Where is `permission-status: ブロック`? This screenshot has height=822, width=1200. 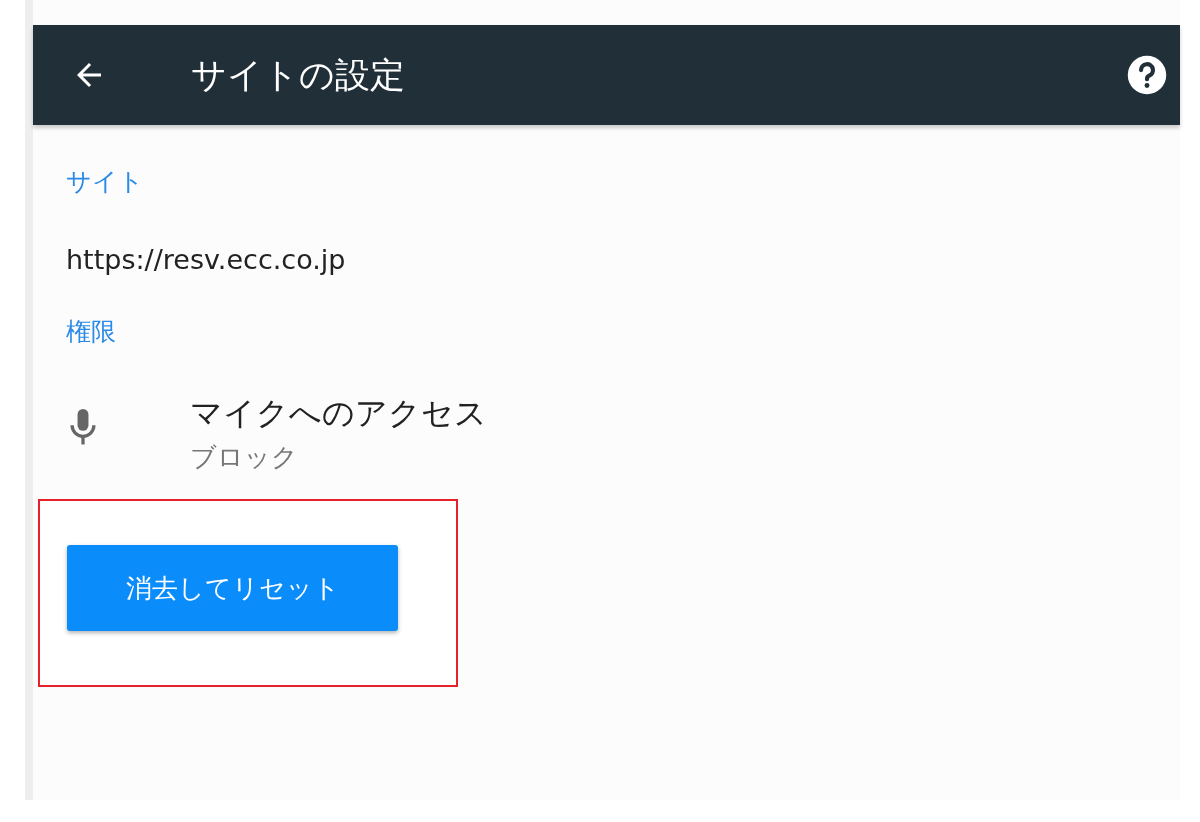 permission-status: ブロック is located at coordinates (244, 457).